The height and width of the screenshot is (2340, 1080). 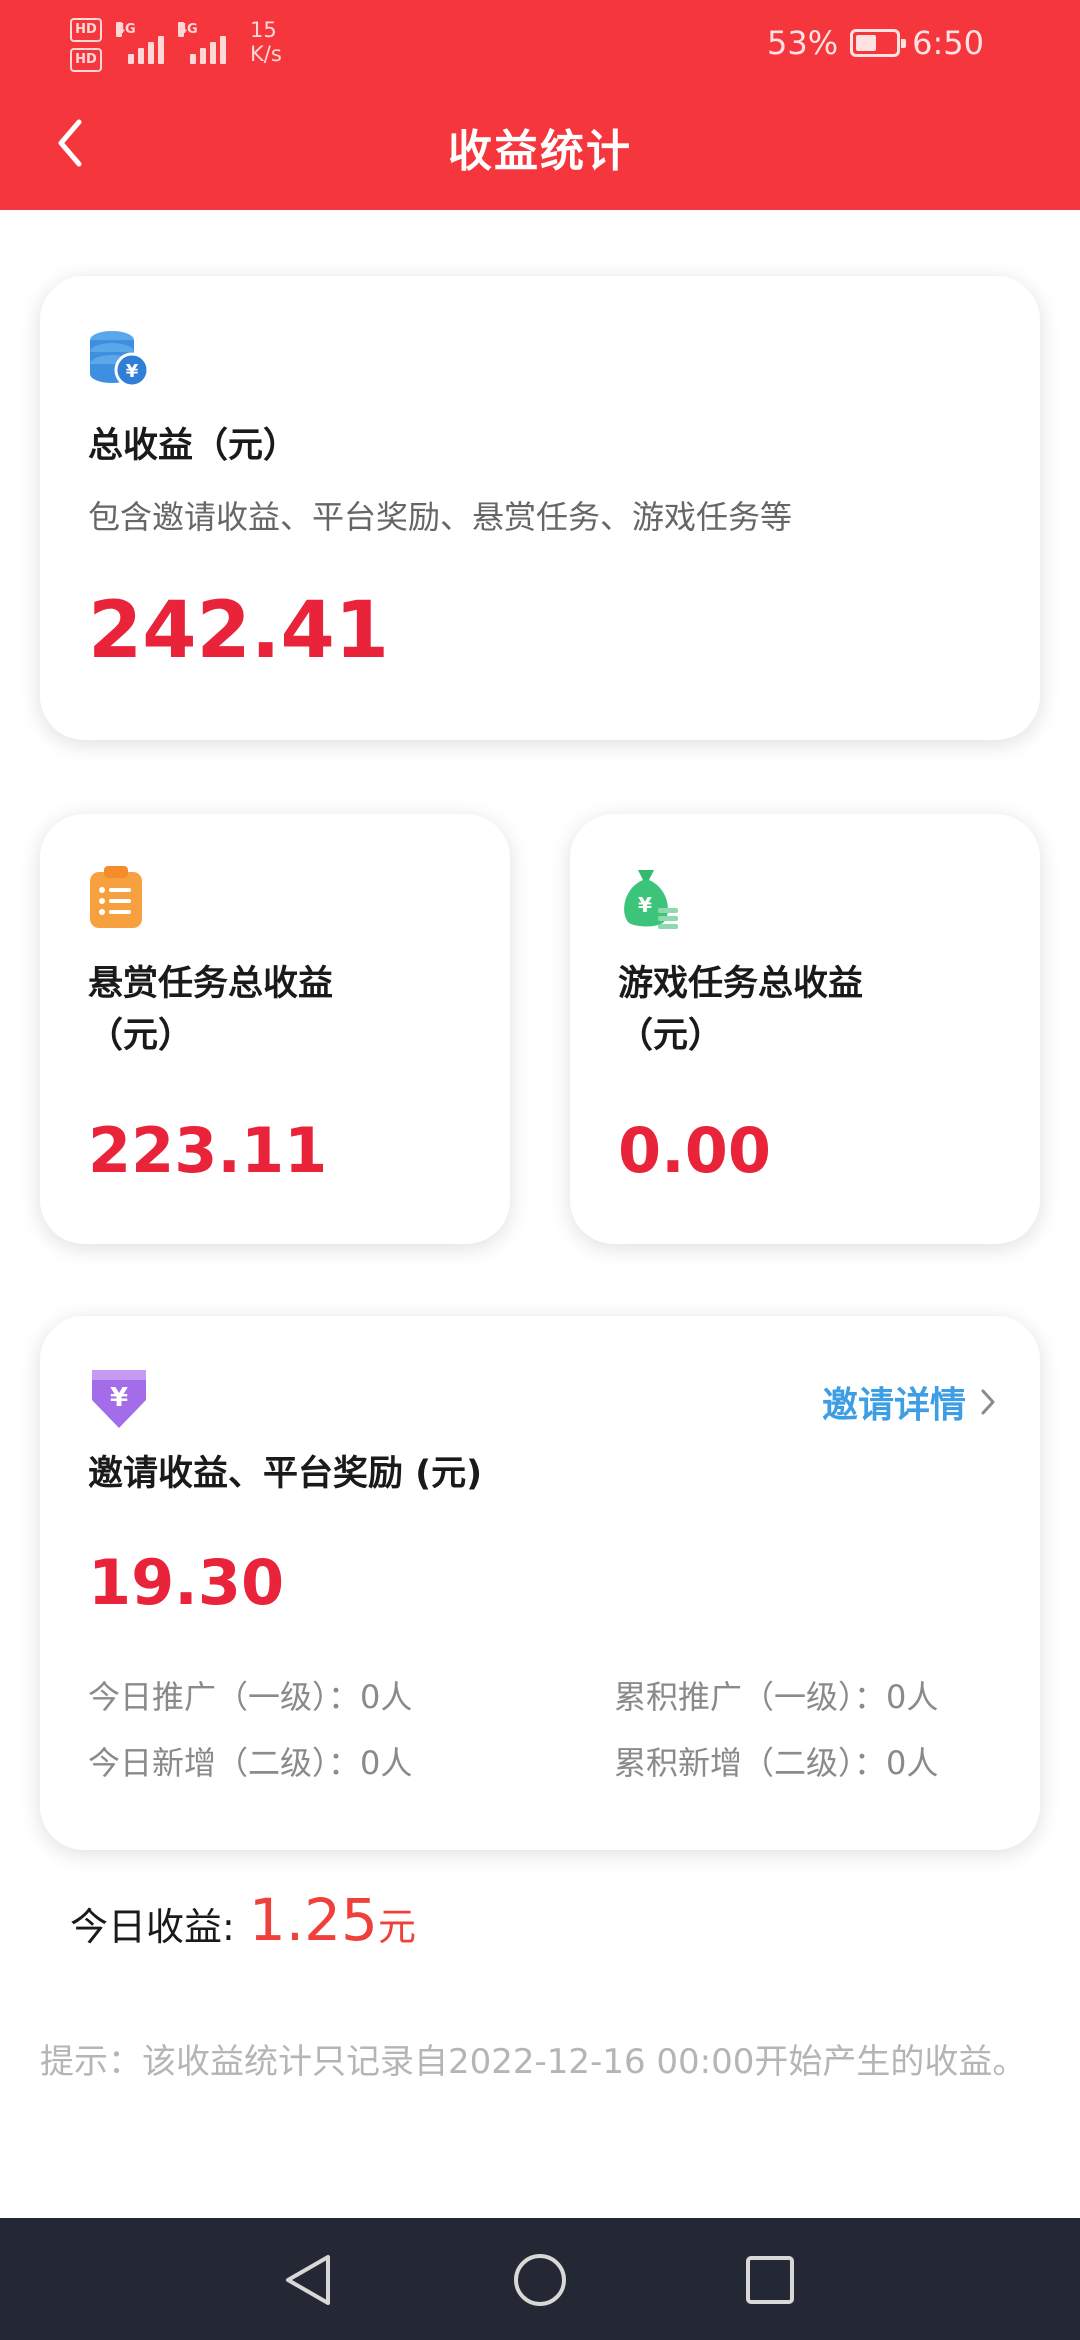 I want to click on nav-home-icon, so click(x=540, y=2280).